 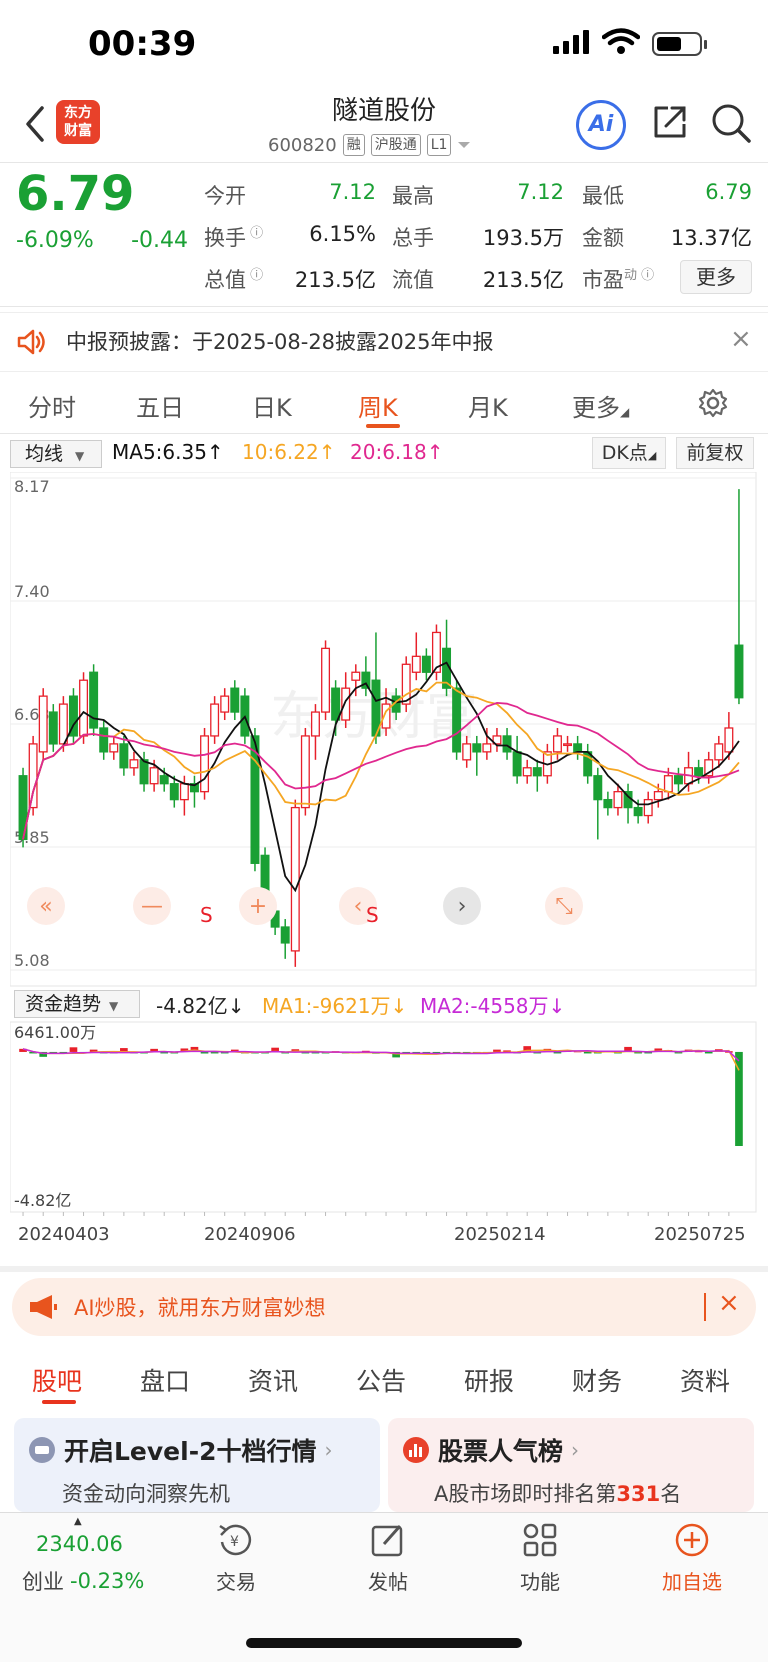 What do you see at coordinates (388, 1580) in the screenshot?
I see `dock-post: 发帖` at bounding box center [388, 1580].